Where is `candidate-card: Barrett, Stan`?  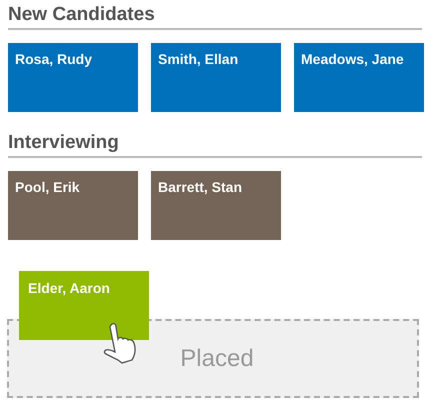
candidate-card: Barrett, Stan is located at coordinates (216, 205).